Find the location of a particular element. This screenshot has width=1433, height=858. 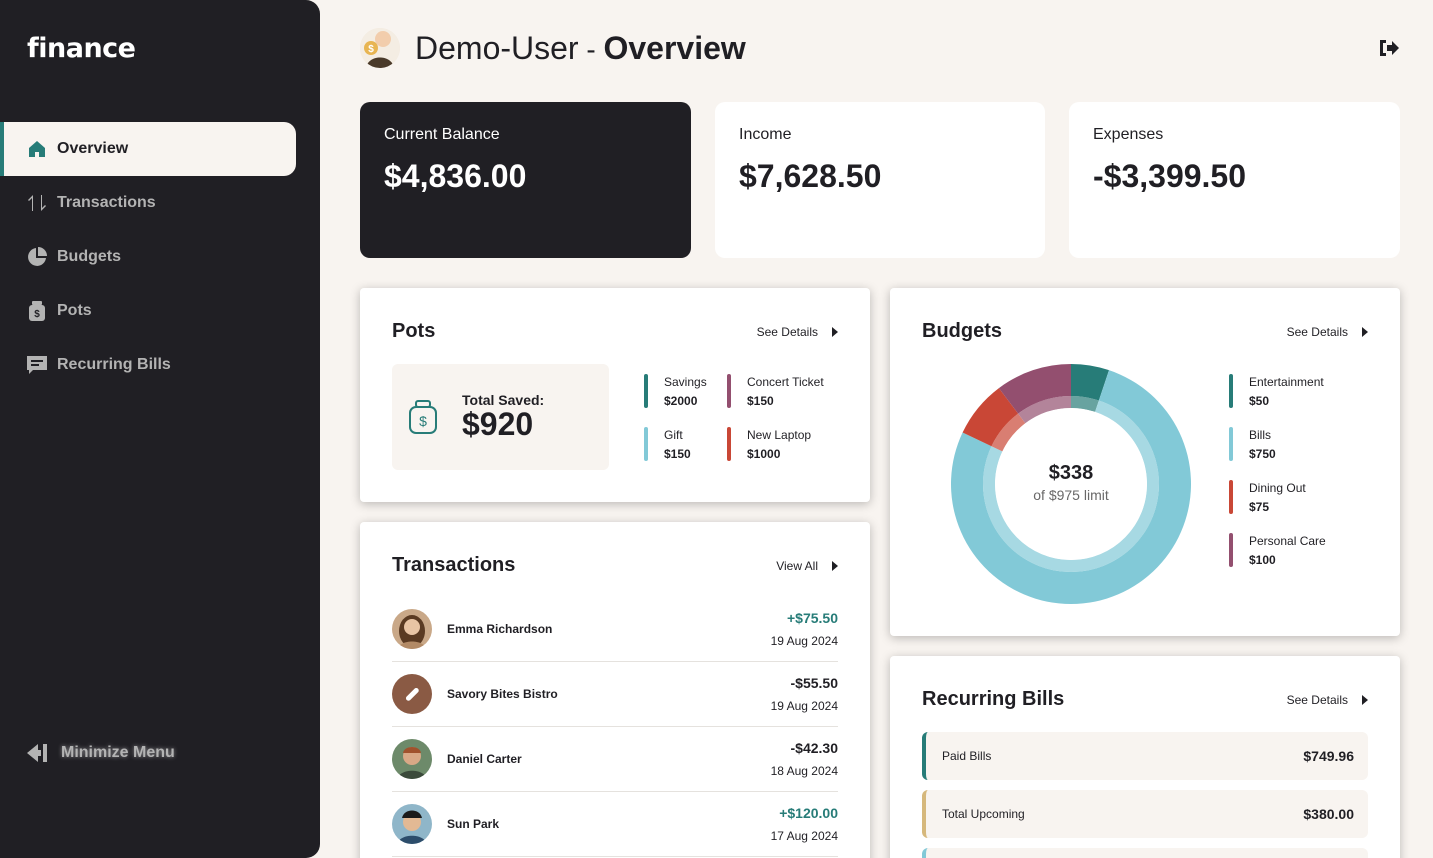

transaction-row: Savory Bites Bistro -$55.50 19 Aug 2024 is located at coordinates (615, 694).